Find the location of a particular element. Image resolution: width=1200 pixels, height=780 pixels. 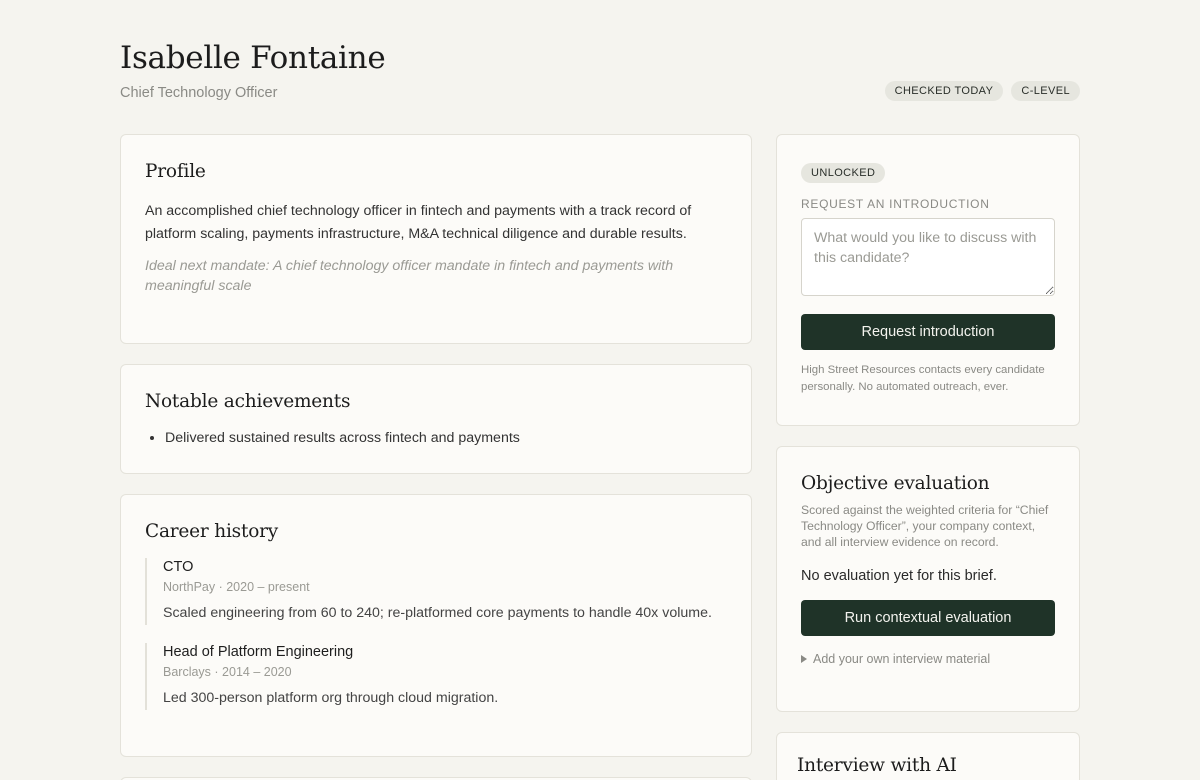

add-interview-material-toggle: Add your own interview material is located at coordinates (928, 659).